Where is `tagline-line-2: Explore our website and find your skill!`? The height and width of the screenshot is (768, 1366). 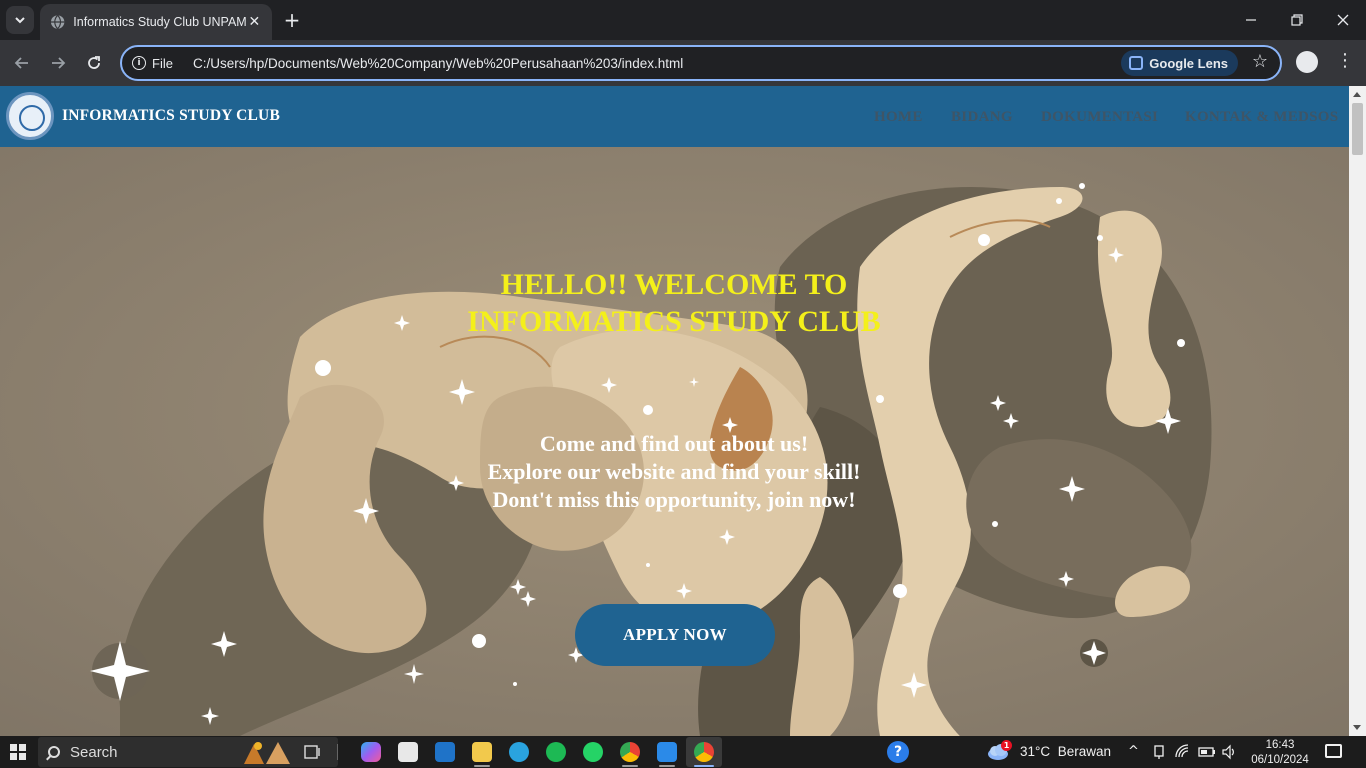 tagline-line-2: Explore our website and find your skill! is located at coordinates (674, 471).